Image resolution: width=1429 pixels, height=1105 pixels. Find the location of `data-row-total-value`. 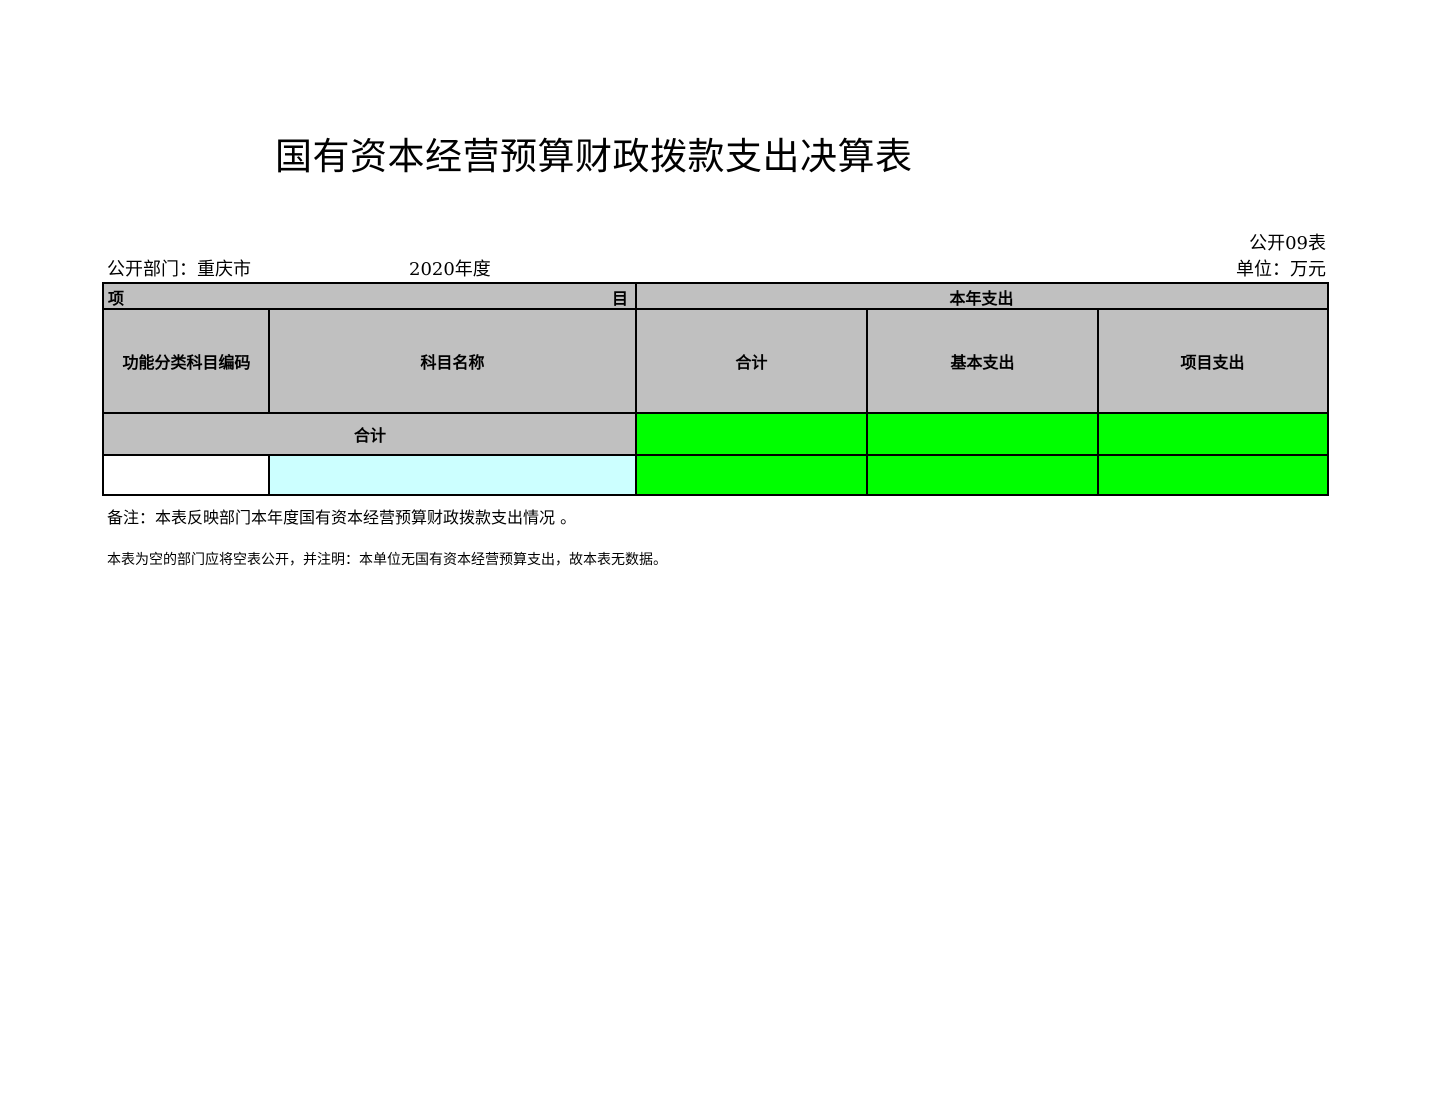

data-row-total-value is located at coordinates (751, 474).